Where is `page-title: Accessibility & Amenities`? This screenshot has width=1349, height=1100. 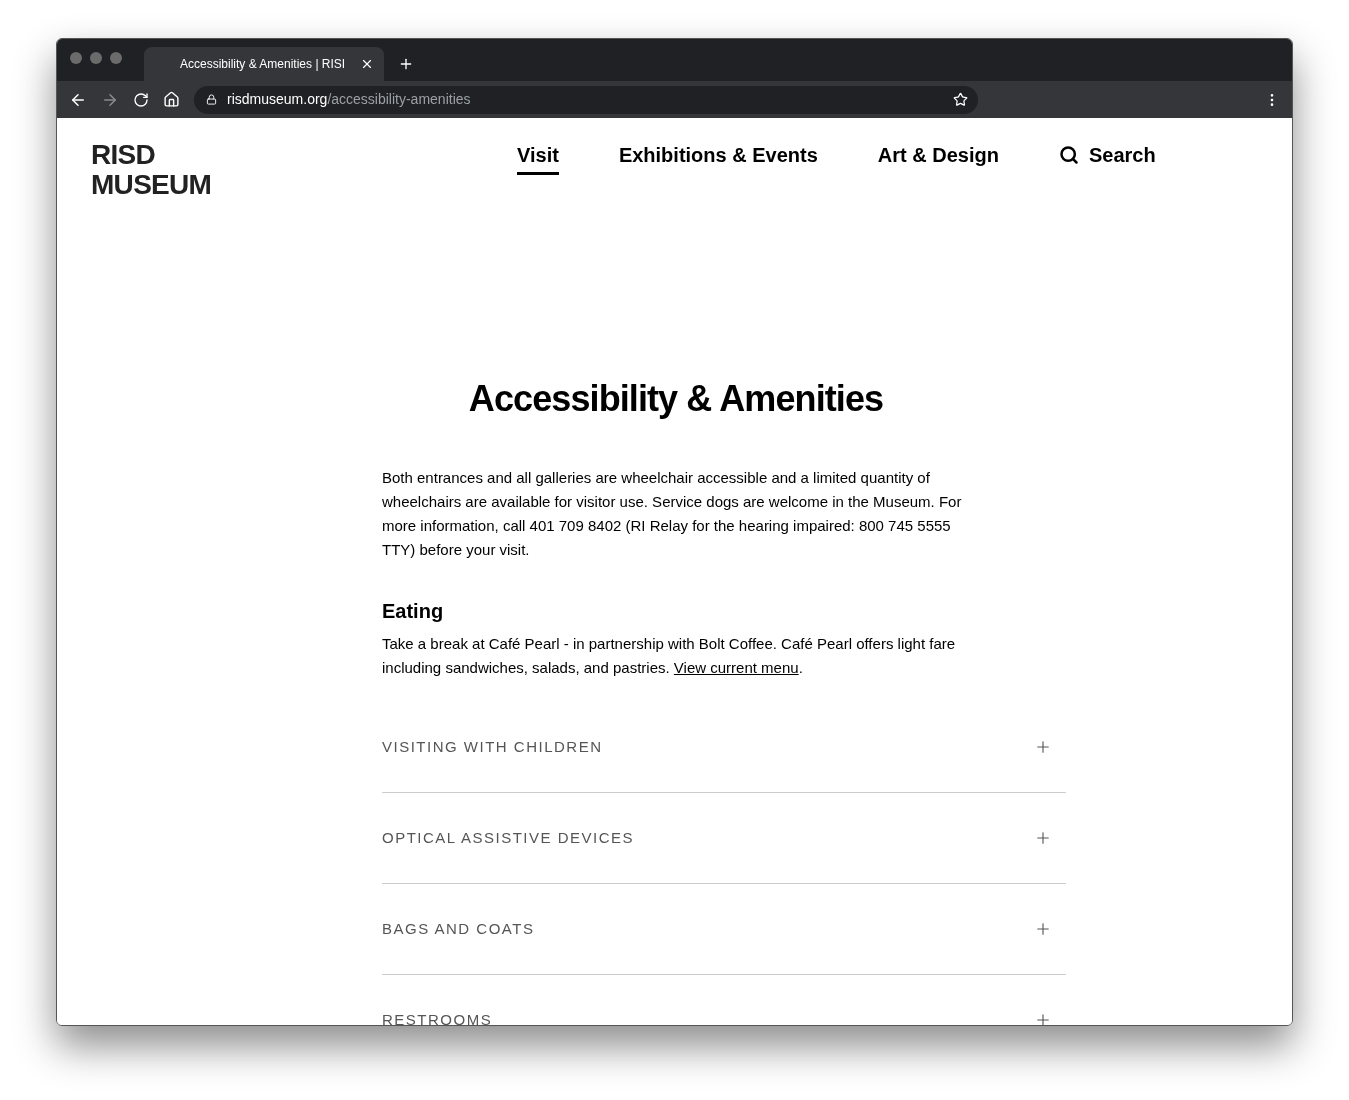
page-title: Accessibility & Amenities is located at coordinates (676, 399).